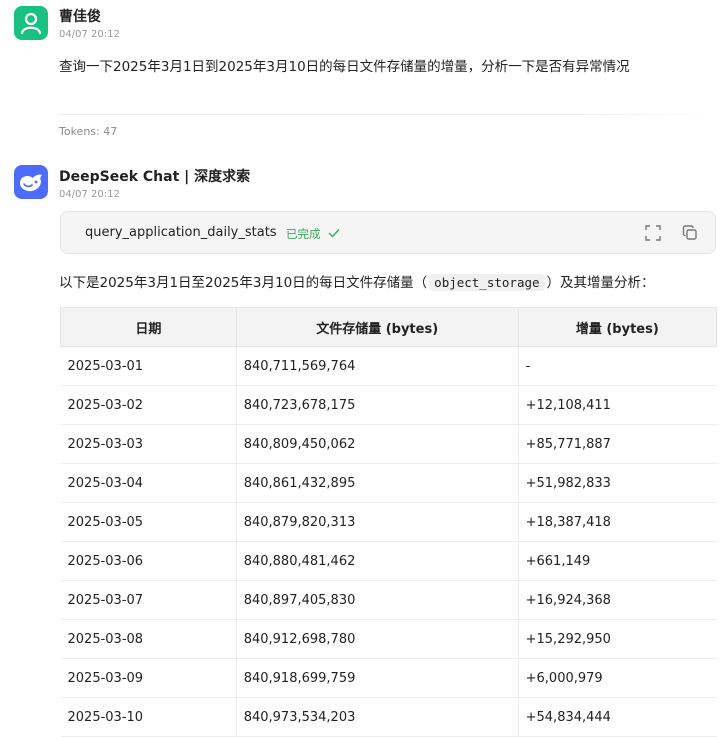 This screenshot has width=721, height=737. I want to click on cell-date: 2025-03-04, so click(148, 483).